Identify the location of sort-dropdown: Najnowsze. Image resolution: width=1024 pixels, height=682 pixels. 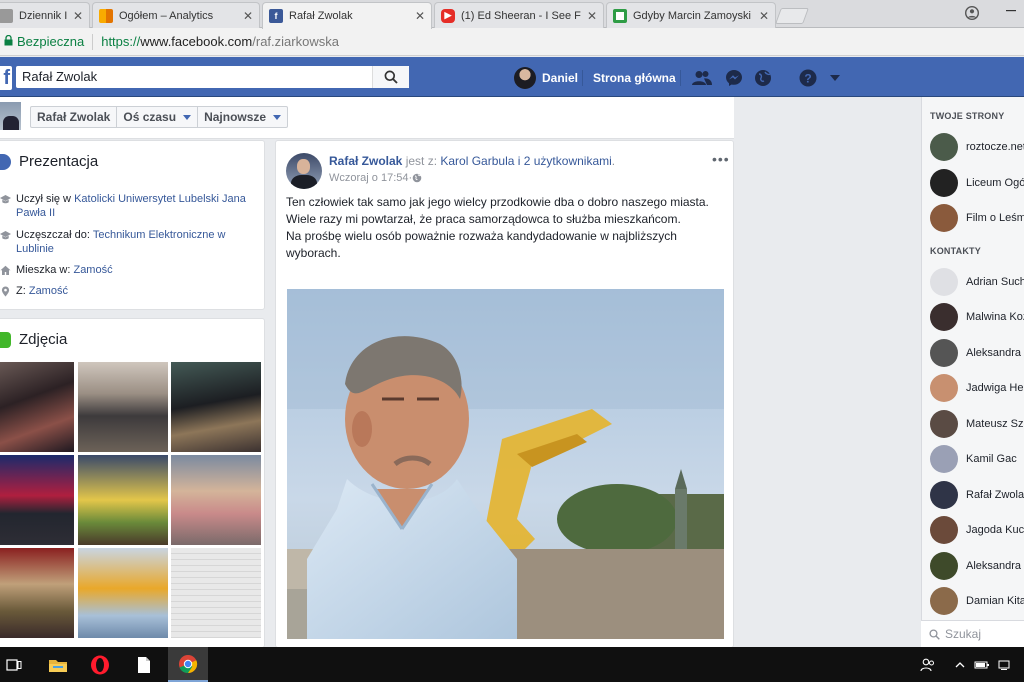
(242, 117).